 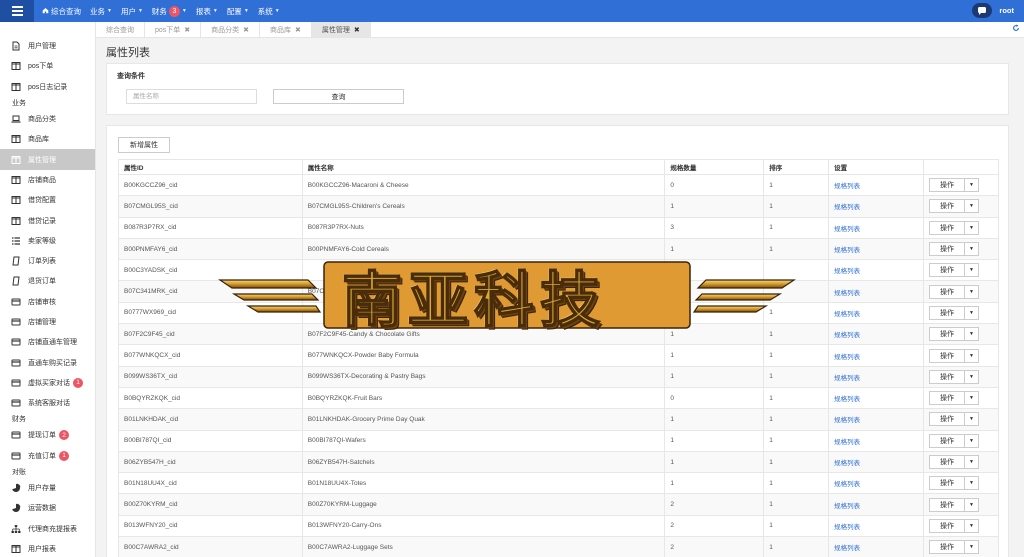 What do you see at coordinates (169, 11) in the screenshot?
I see `topnav-item-3: 财务 3 ▼` at bounding box center [169, 11].